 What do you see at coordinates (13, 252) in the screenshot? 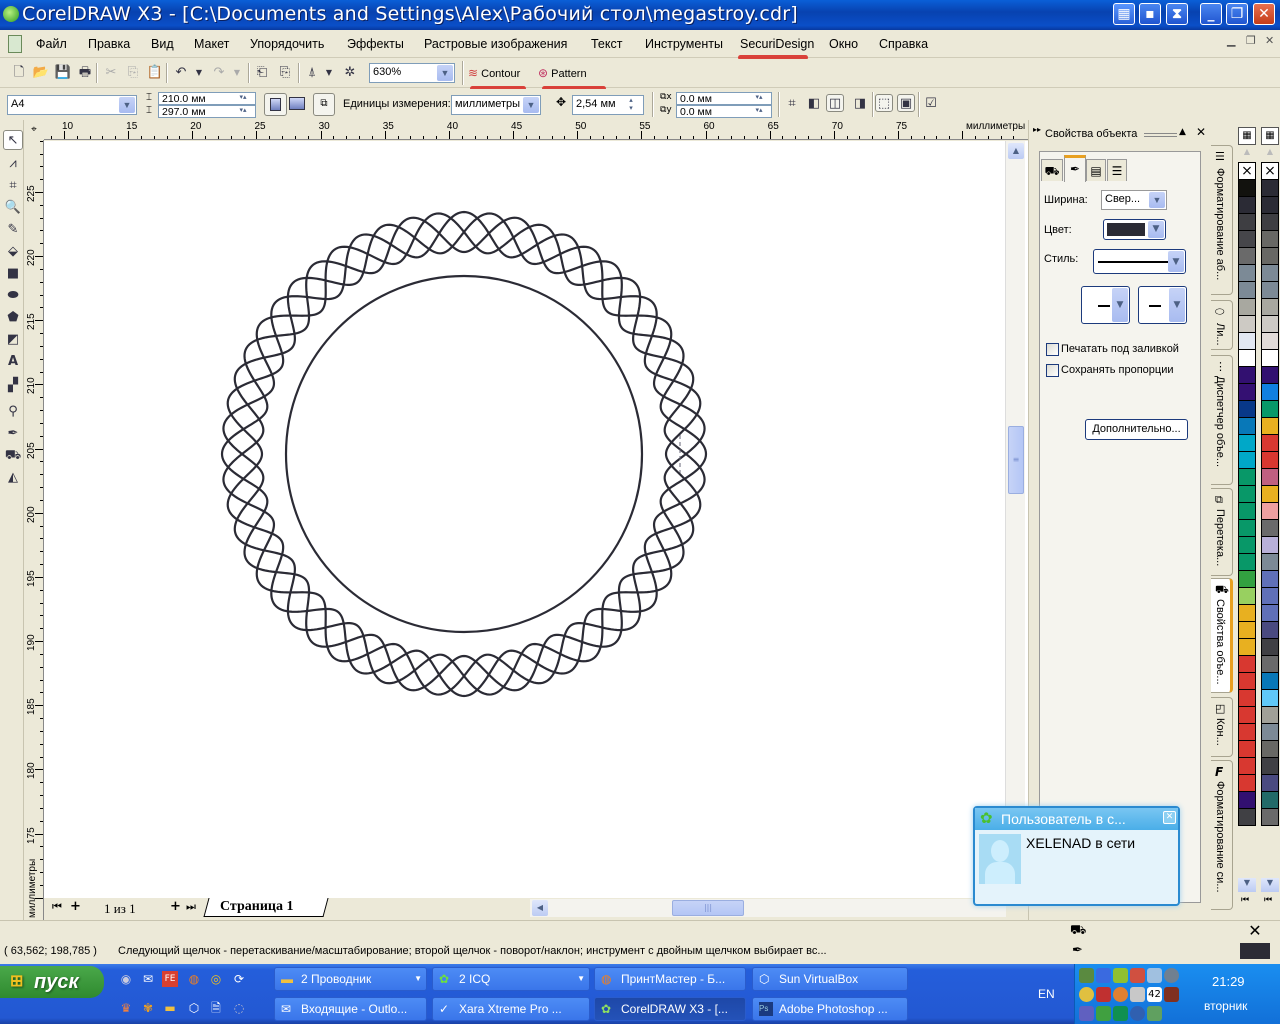
I see `smart-fill-tool-icon: ⬙` at bounding box center [13, 252].